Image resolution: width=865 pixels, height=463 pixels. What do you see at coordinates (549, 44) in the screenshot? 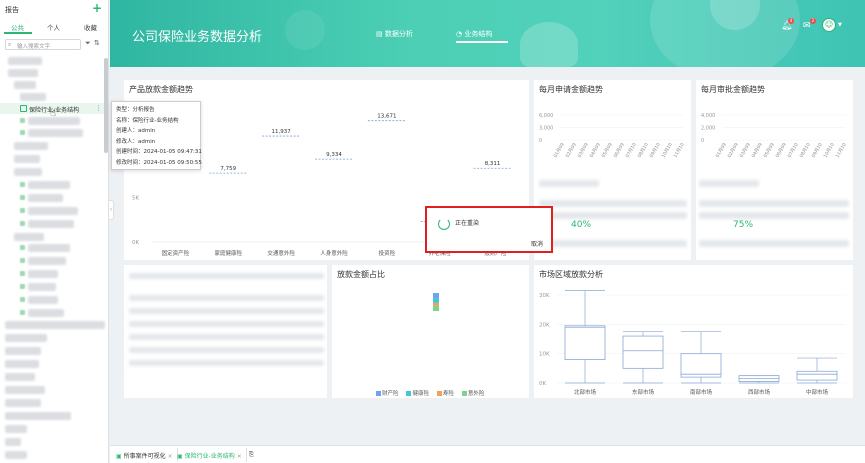
I see `heart-shield-decoration` at bounding box center [549, 44].